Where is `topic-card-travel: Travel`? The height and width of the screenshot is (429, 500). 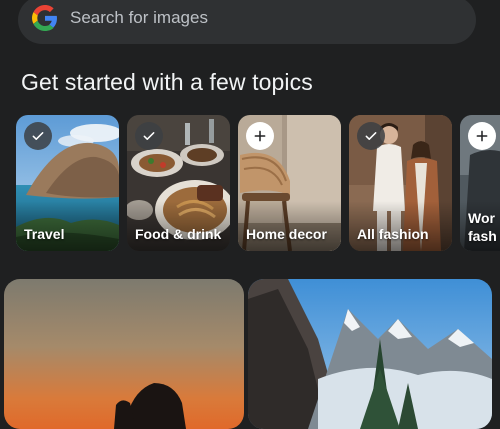
topic-card-travel: Travel is located at coordinates (67, 183).